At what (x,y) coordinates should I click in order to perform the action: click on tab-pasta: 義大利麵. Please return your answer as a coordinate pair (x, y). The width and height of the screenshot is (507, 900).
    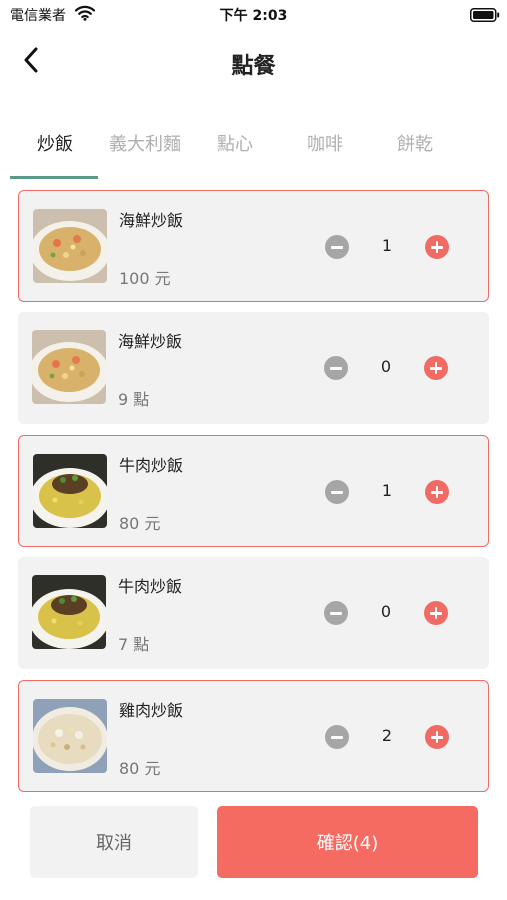
    Looking at the image, I should click on (145, 153).